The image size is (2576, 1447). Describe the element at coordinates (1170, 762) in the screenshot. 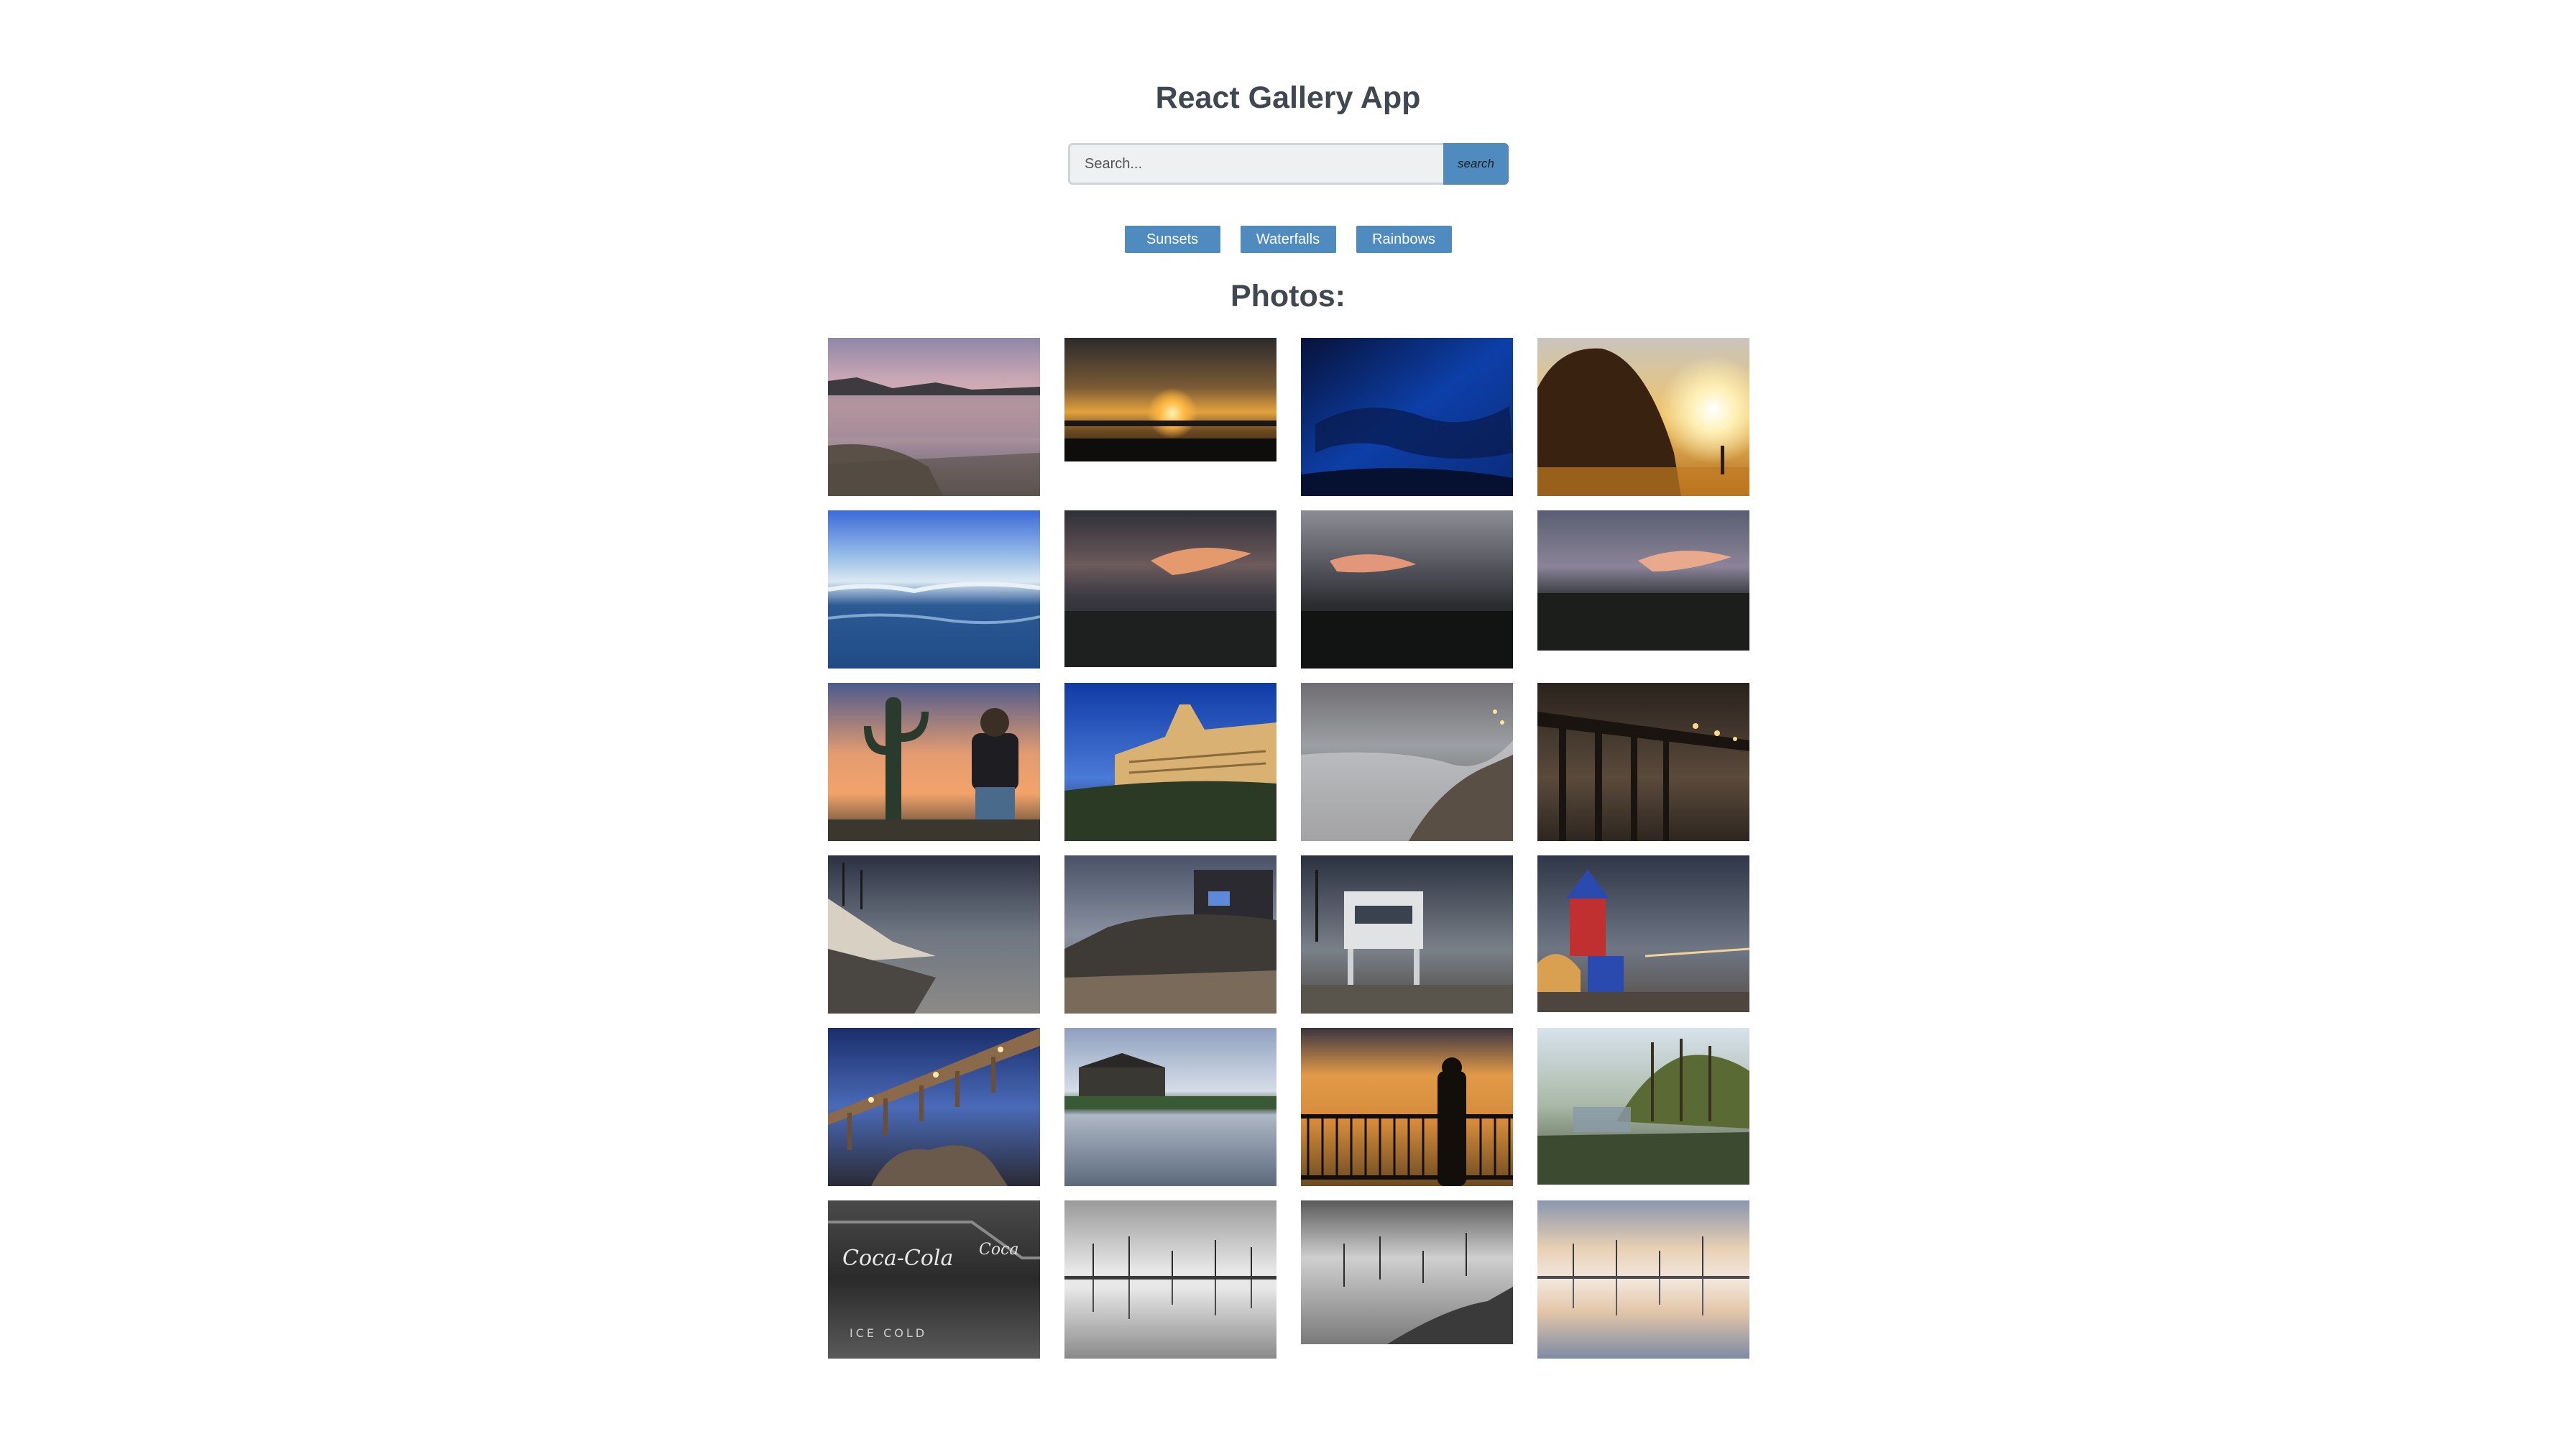

I see `photo-castle-building` at that location.